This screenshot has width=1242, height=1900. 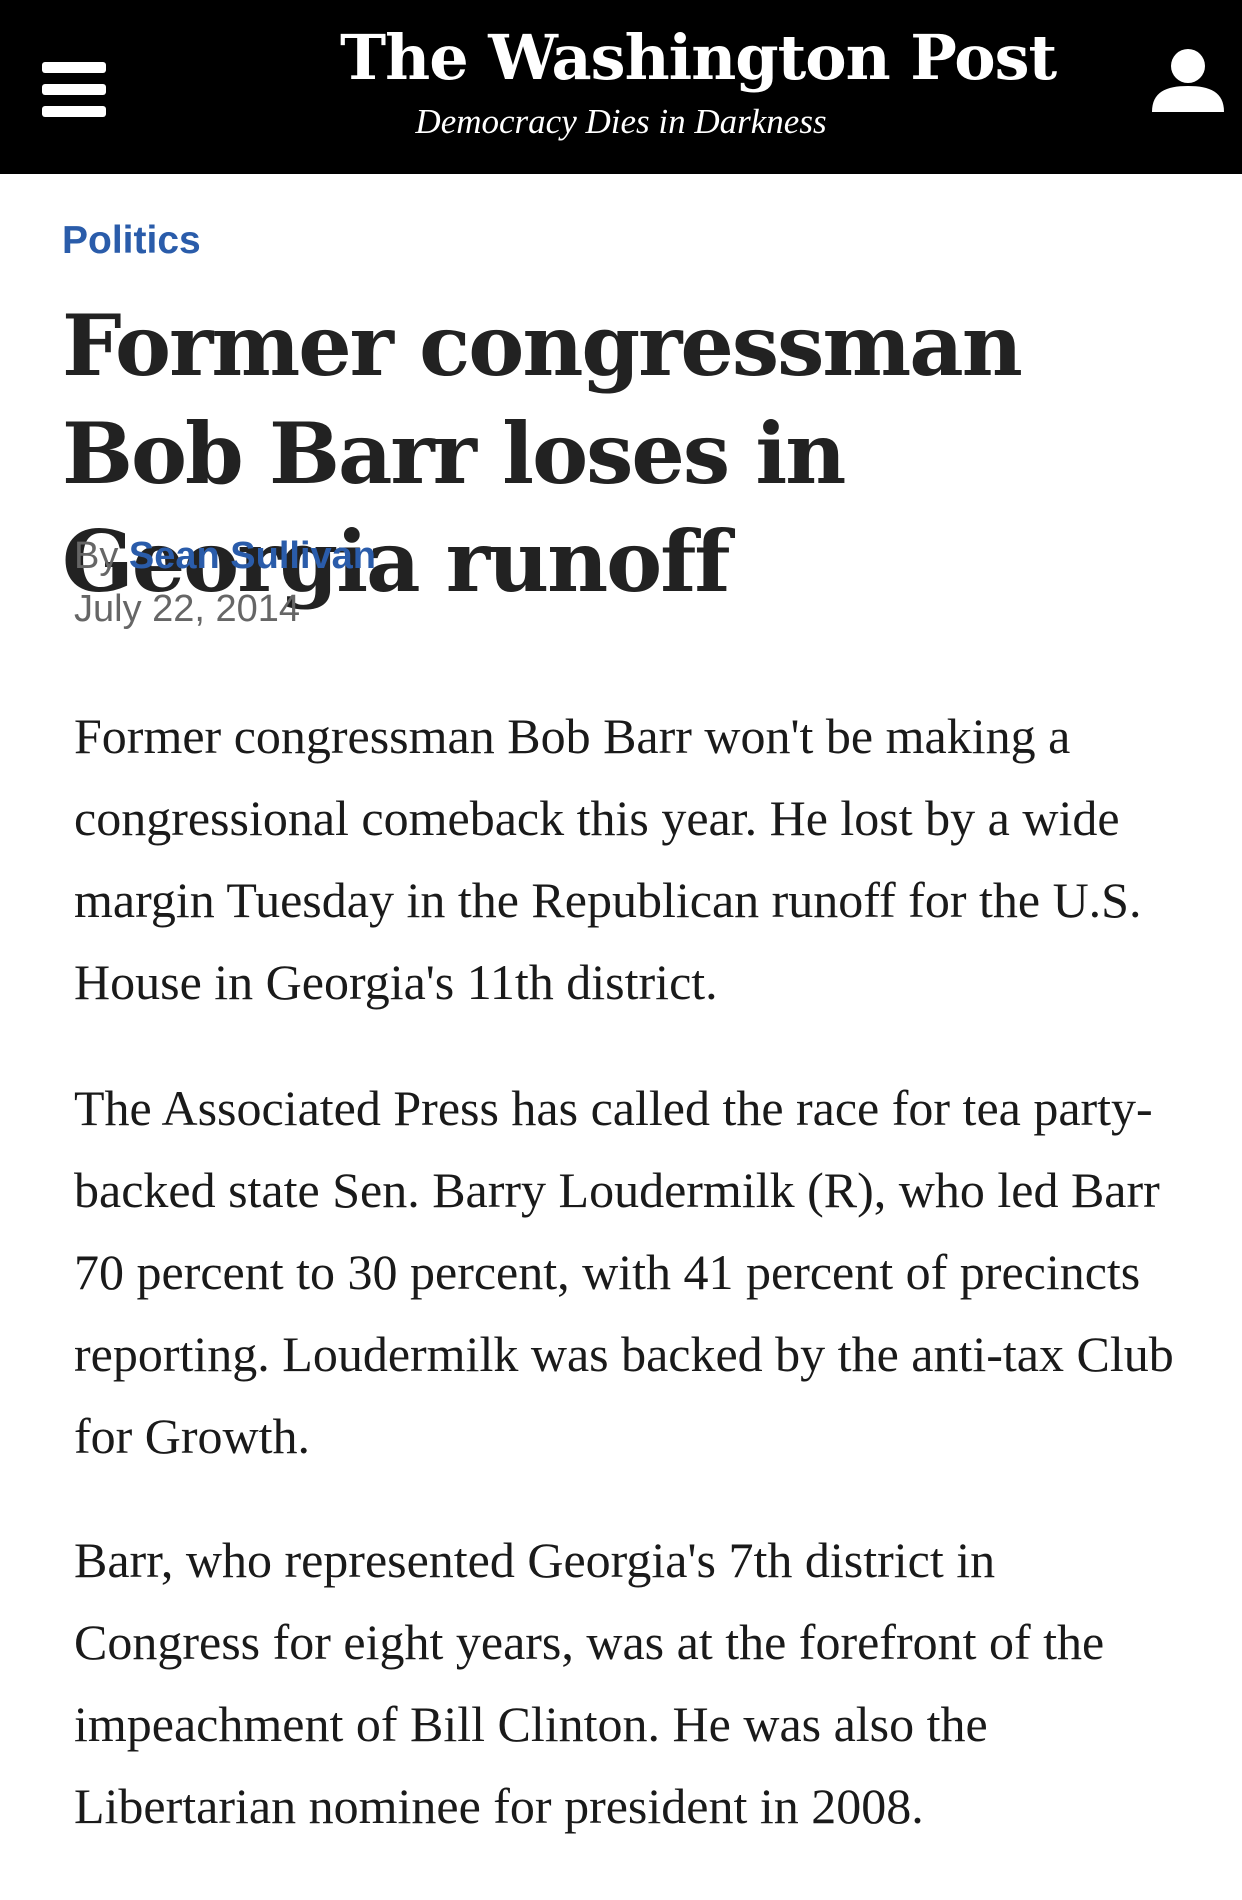 I want to click on author-link: Sean Sullivan, so click(x=252, y=556).